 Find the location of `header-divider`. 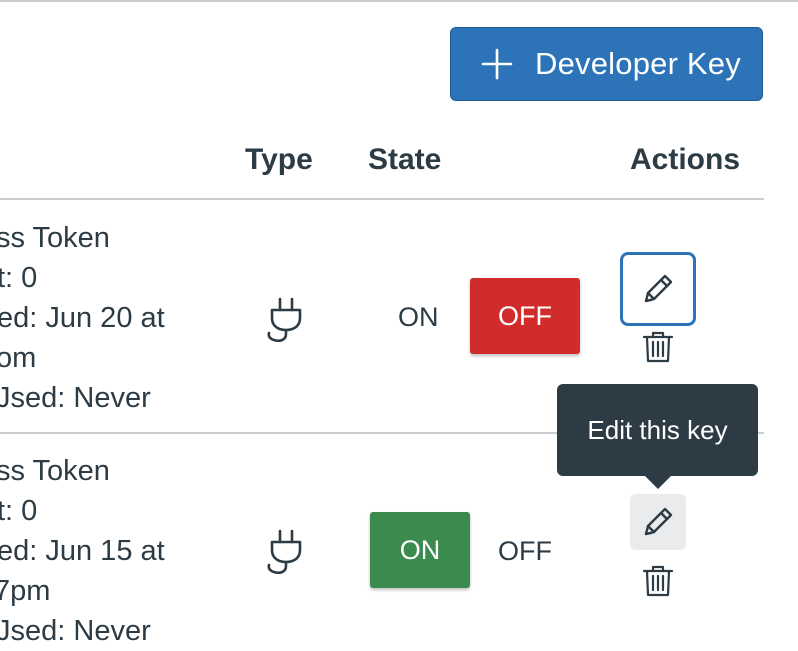

header-divider is located at coordinates (382, 199).